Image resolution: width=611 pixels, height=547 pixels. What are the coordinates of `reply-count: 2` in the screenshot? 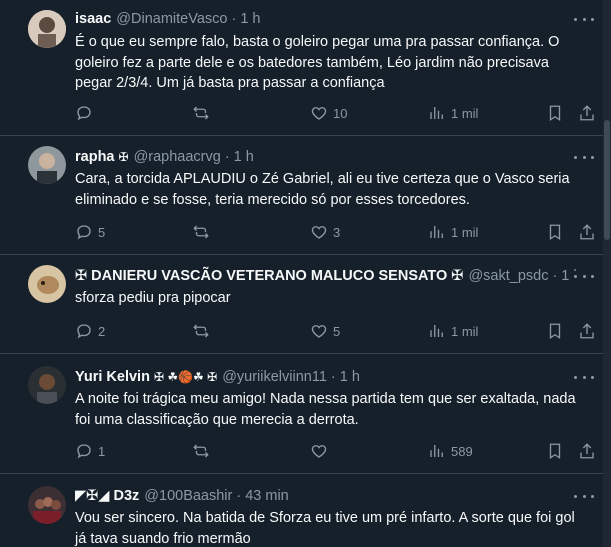 It's located at (102, 331).